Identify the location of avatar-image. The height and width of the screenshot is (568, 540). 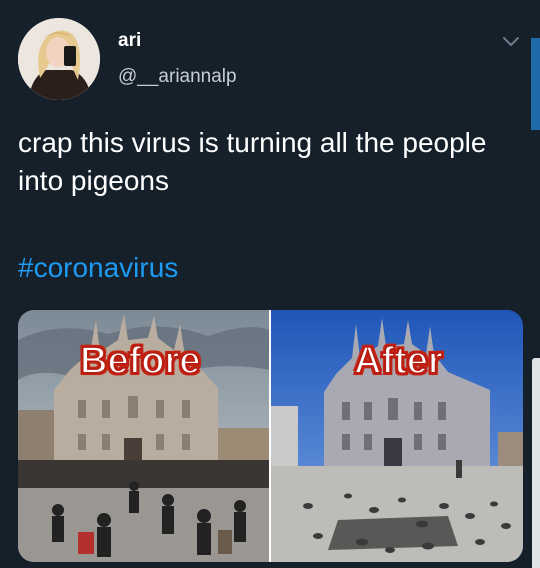
(59, 59).